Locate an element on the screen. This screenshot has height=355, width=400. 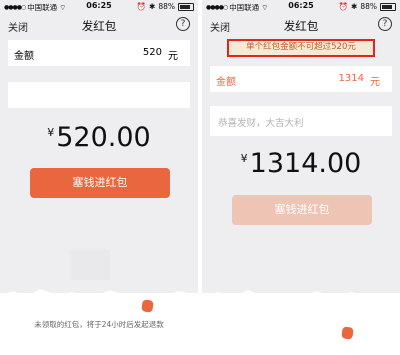
total-amount: ¥1314.00 is located at coordinates (301, 163).